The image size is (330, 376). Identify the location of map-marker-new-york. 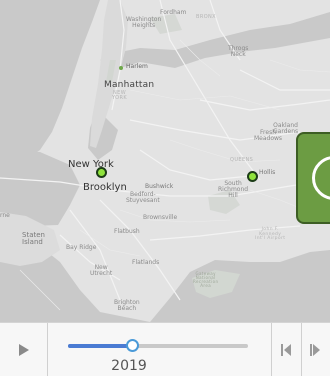
(101, 172).